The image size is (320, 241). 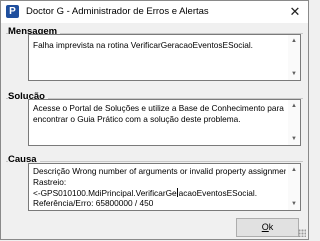 What do you see at coordinates (50, 181) in the screenshot?
I see `causa-trace-label: Rastreio:` at bounding box center [50, 181].